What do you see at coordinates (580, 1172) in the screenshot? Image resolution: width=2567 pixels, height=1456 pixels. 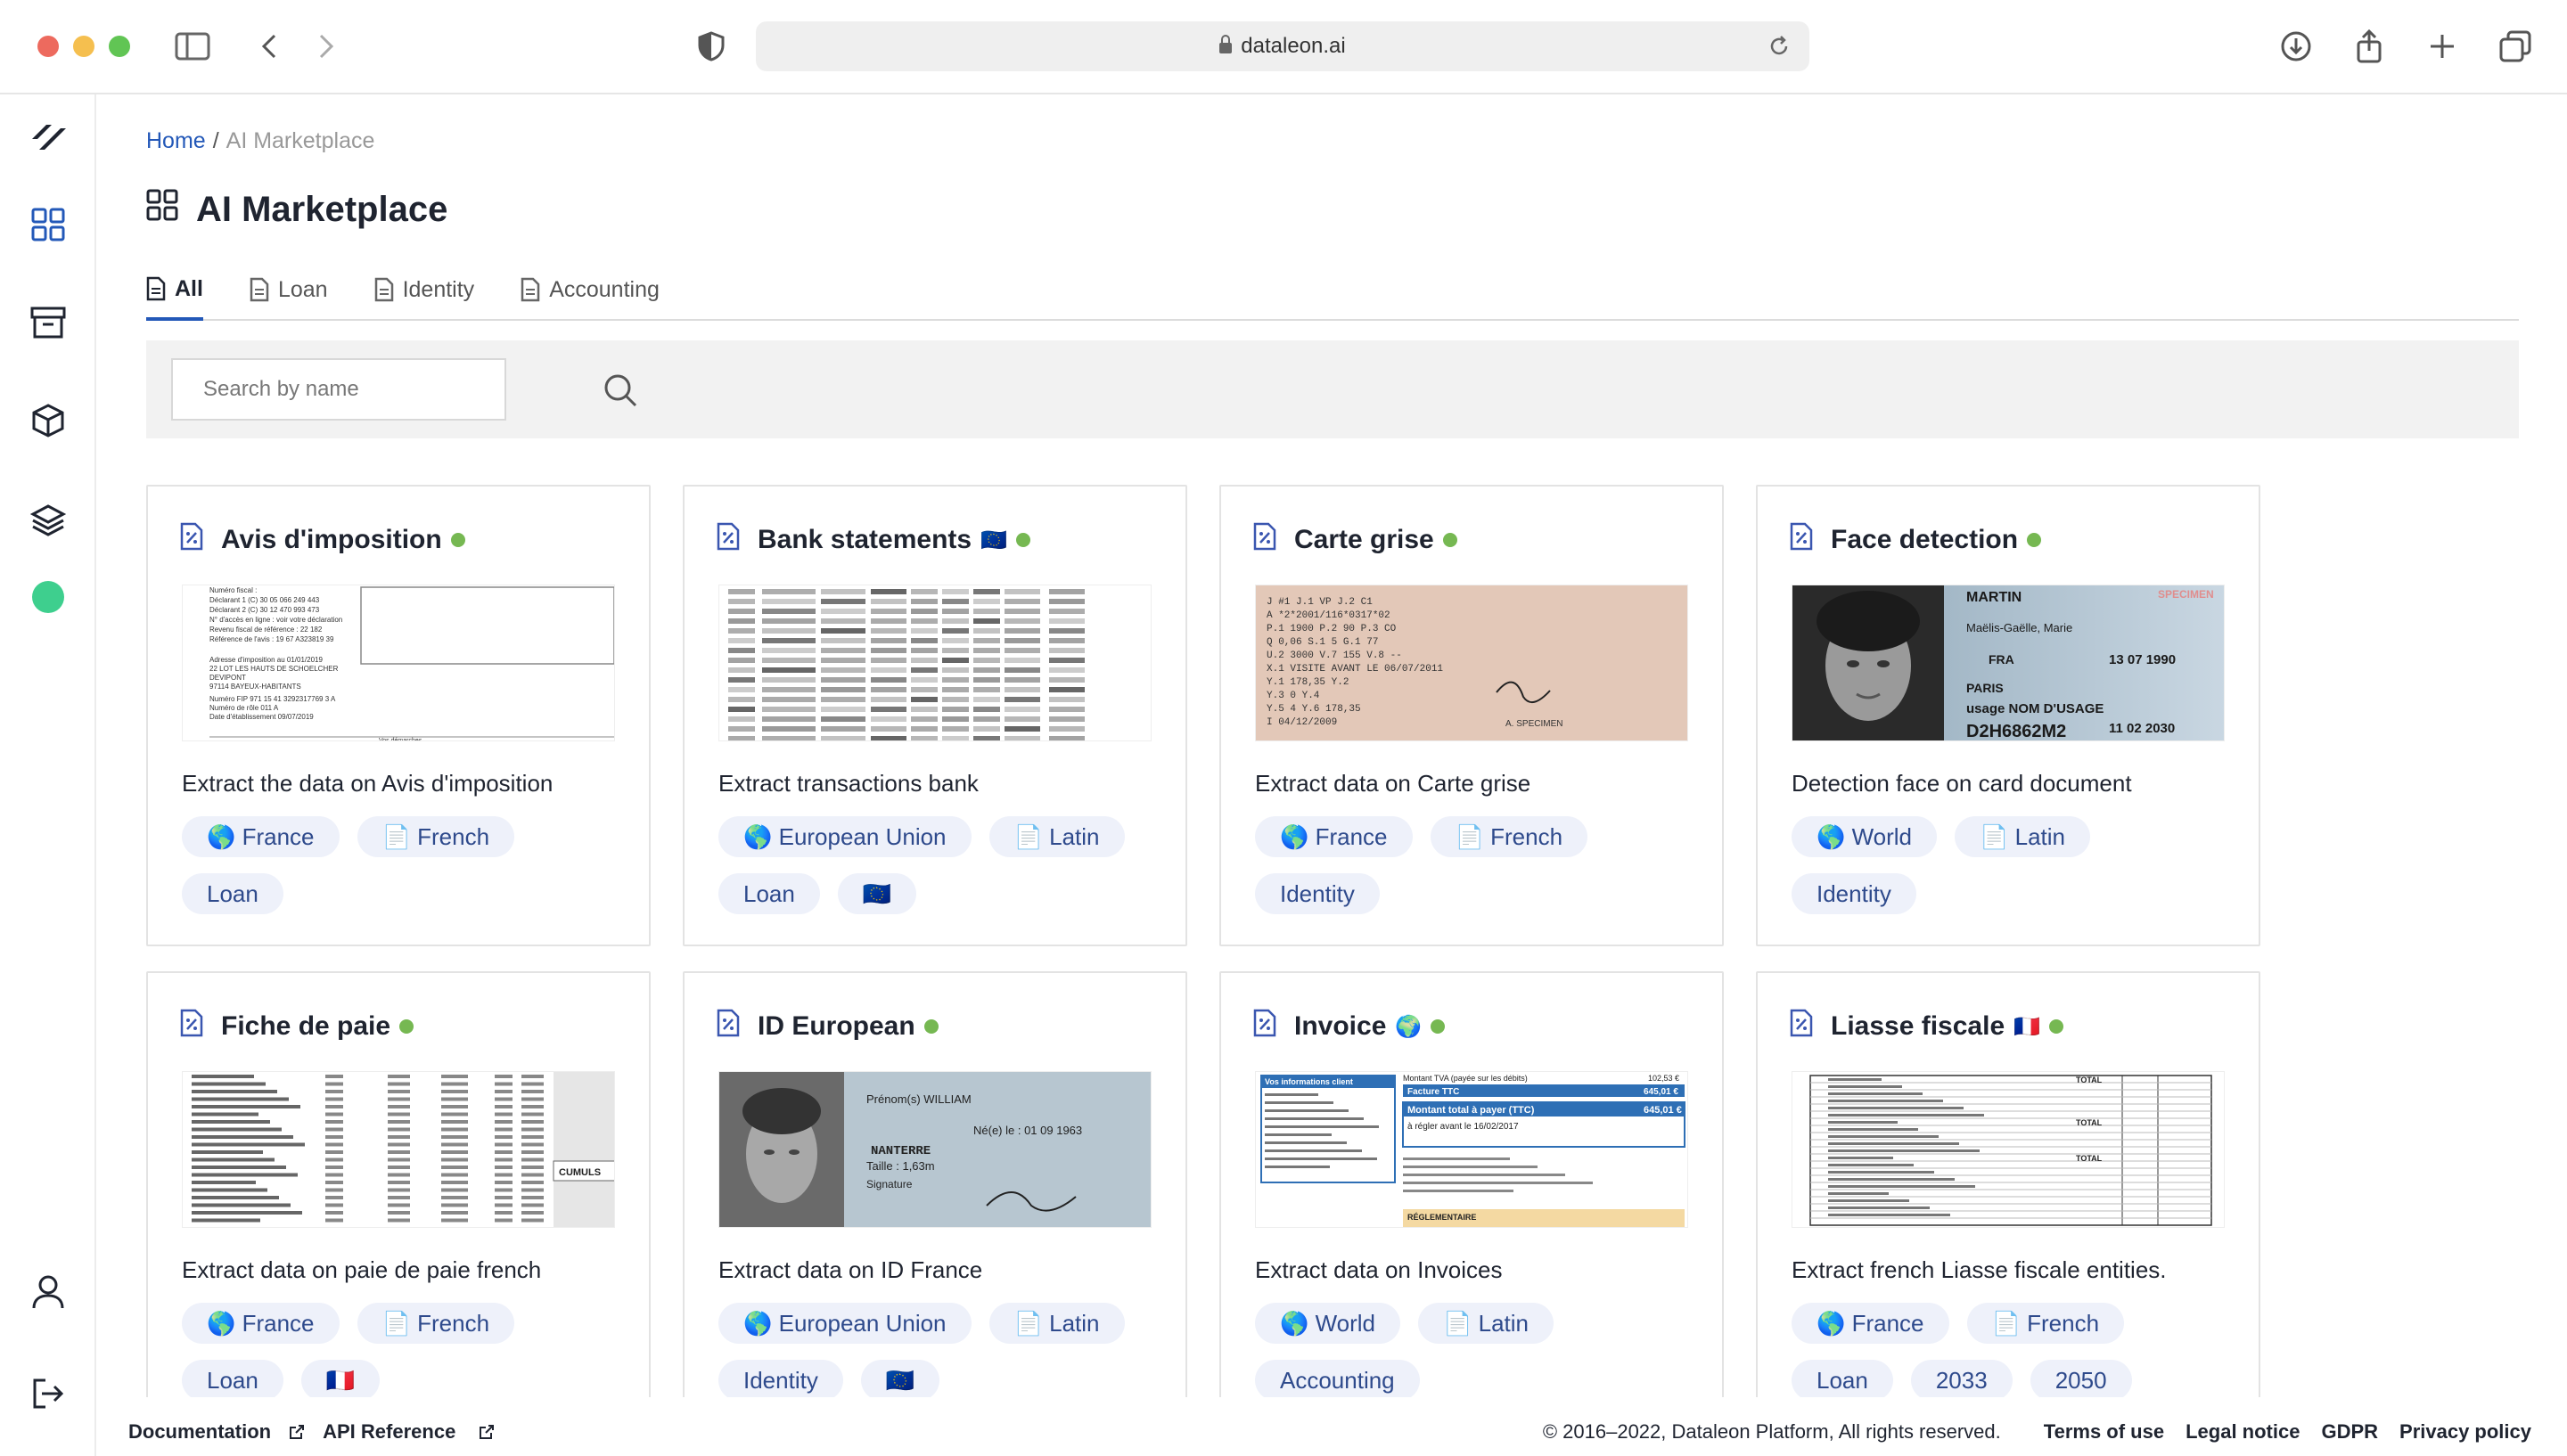 I see `svg-text: CUMULS` at bounding box center [580, 1172].